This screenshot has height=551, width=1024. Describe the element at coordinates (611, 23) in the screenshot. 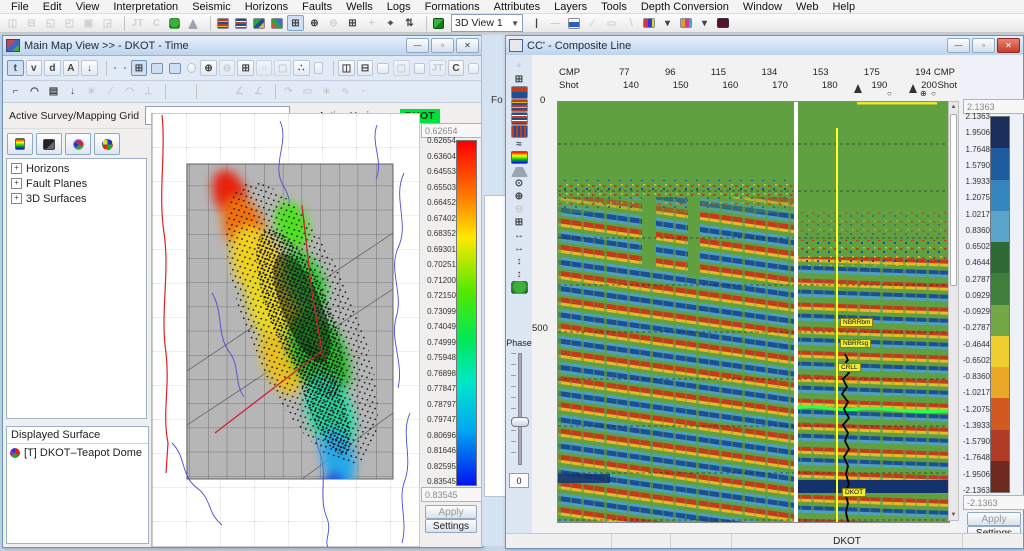

I see `rectangle-tool-icon: ▭` at that location.